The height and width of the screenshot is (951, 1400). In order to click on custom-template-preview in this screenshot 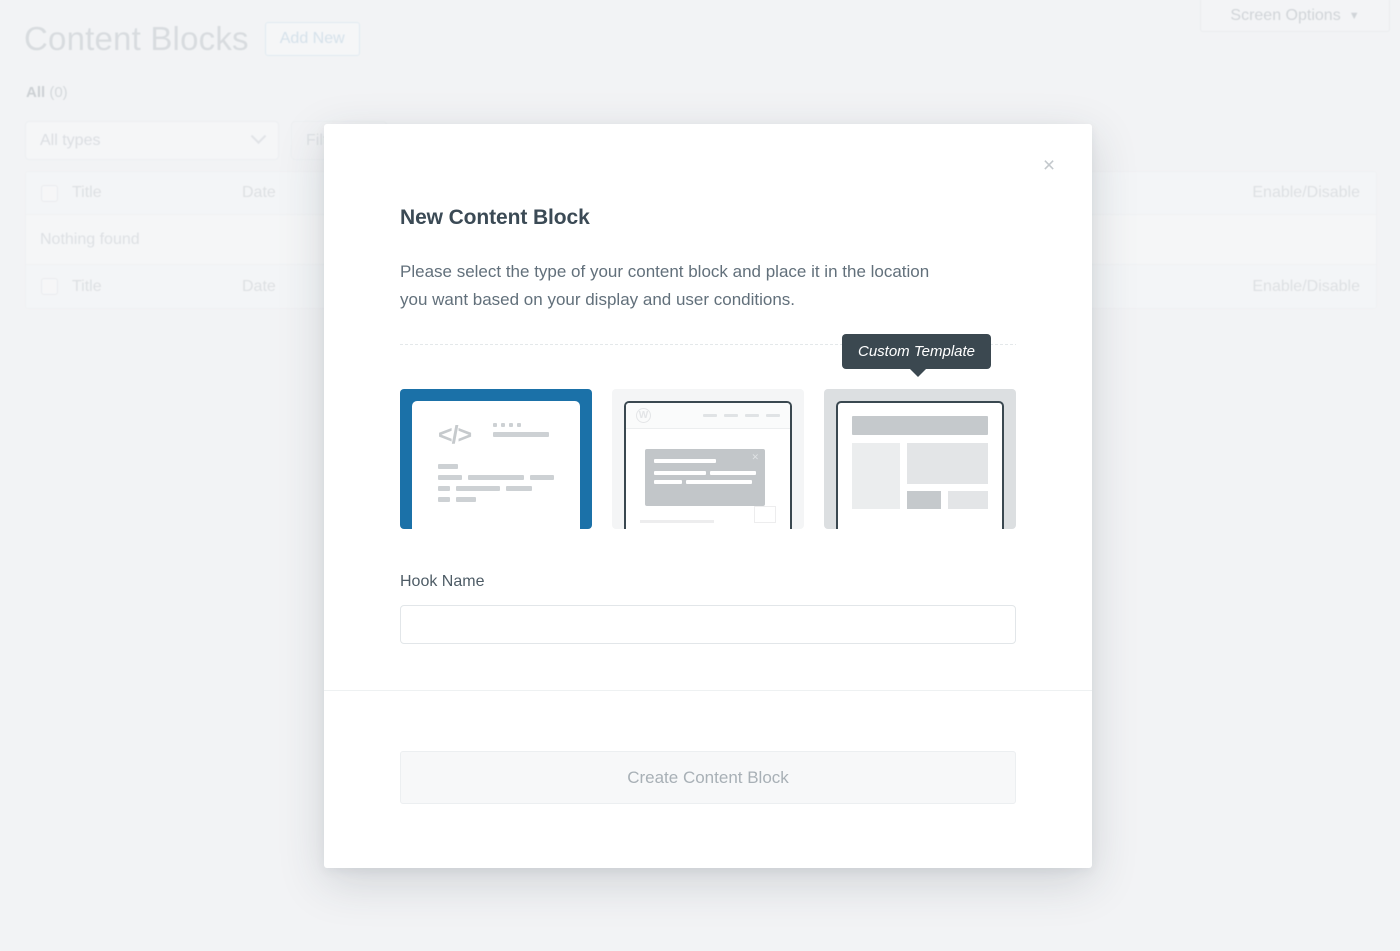, I will do `click(920, 465)`.